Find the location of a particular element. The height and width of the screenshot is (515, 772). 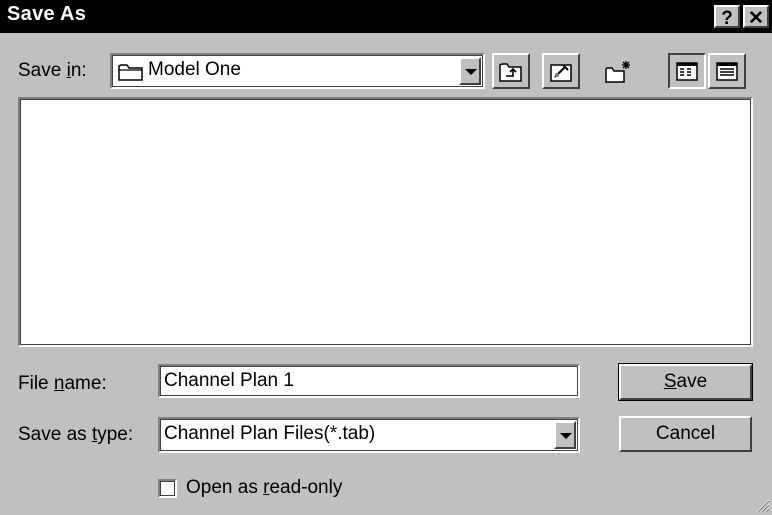

details-view-icon is located at coordinates (727, 71).